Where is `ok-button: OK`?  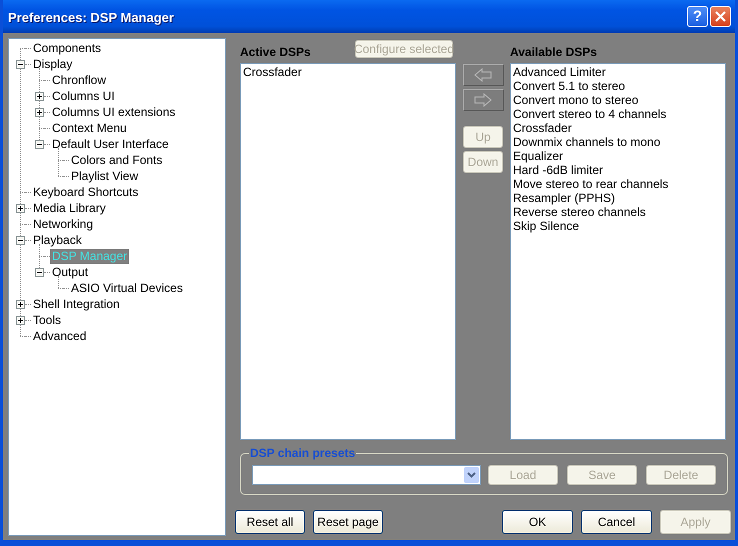 ok-button: OK is located at coordinates (537, 522).